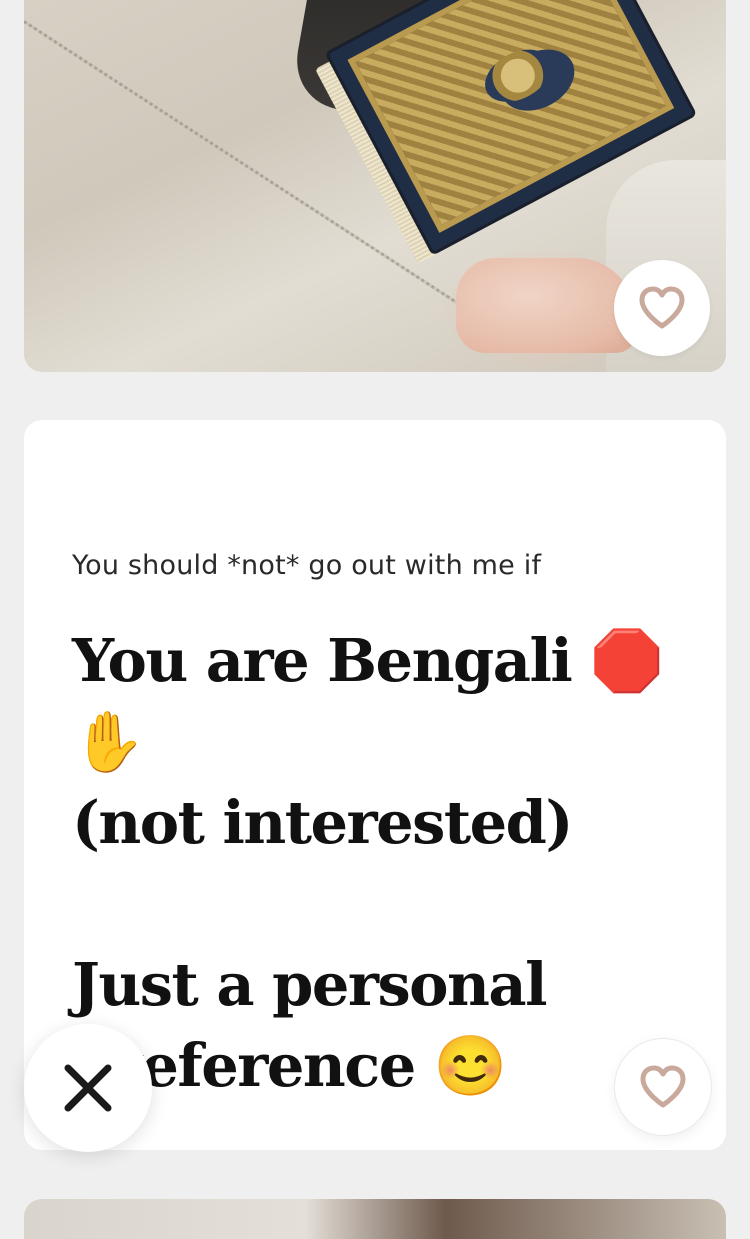 The image size is (750, 1239). What do you see at coordinates (368, 701) in the screenshot?
I see `answer-line: You are Bengali 🛑✋` at bounding box center [368, 701].